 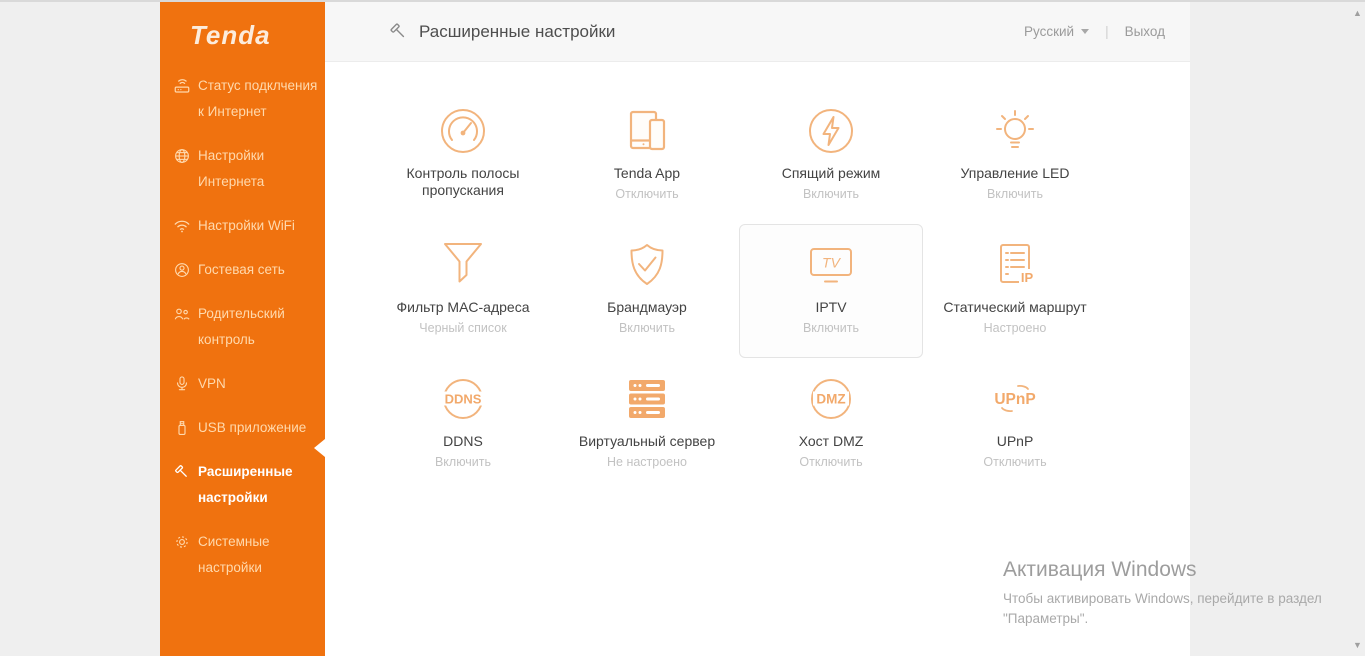 I want to click on tile-sleep-mode: Спящий режим Включить, so click(x=831, y=157).